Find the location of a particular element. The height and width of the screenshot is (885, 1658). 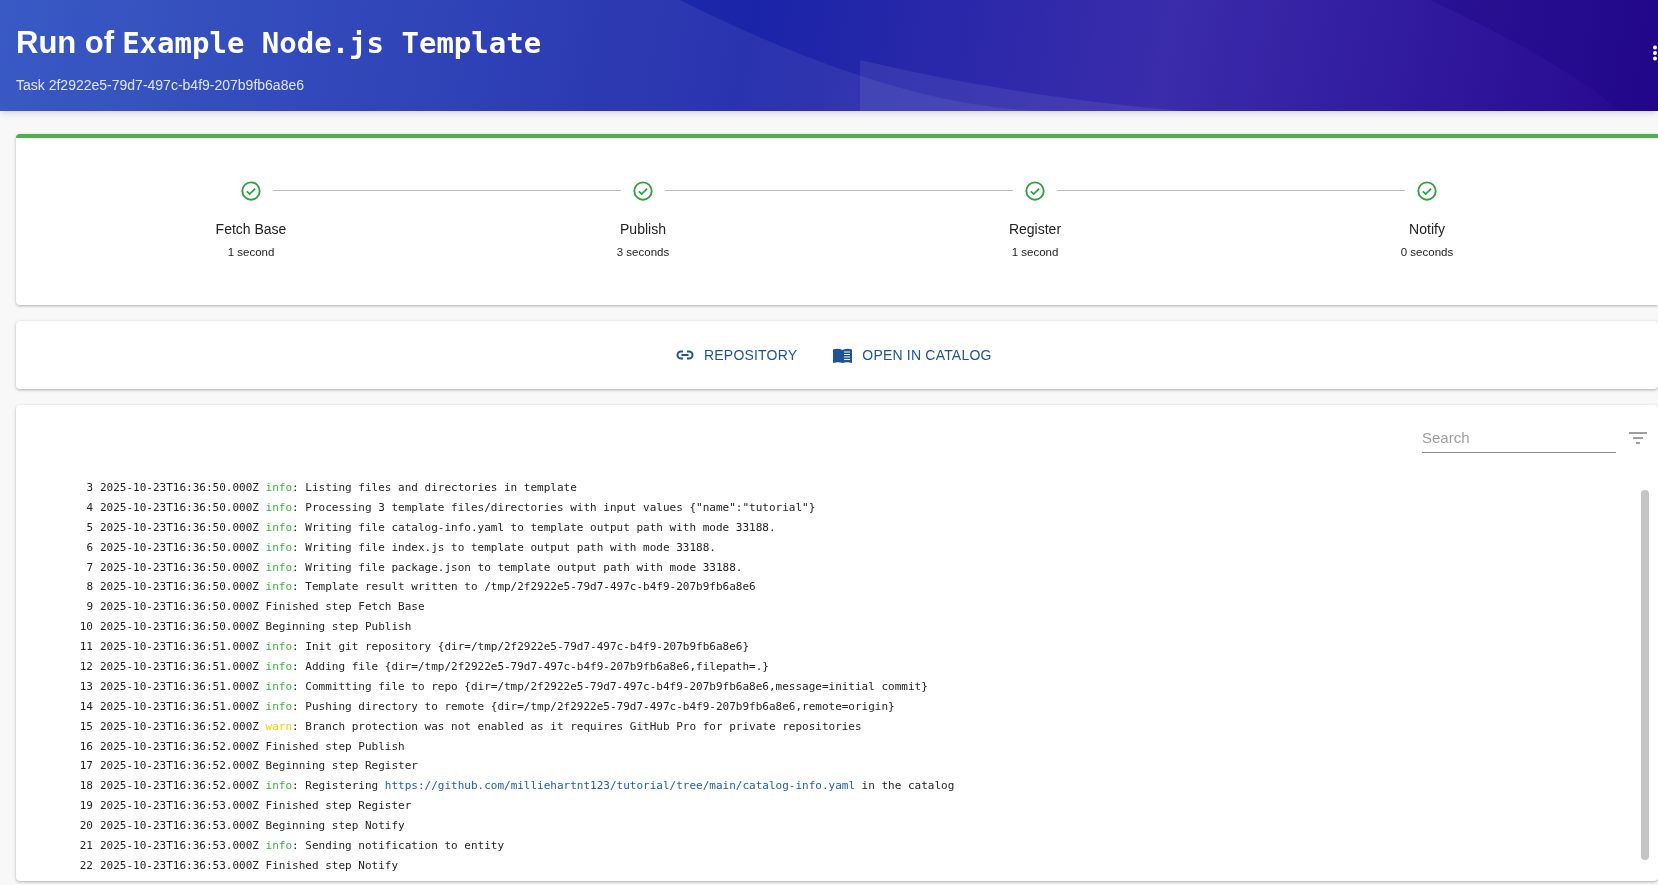

line-number: 16 is located at coordinates (86, 746).